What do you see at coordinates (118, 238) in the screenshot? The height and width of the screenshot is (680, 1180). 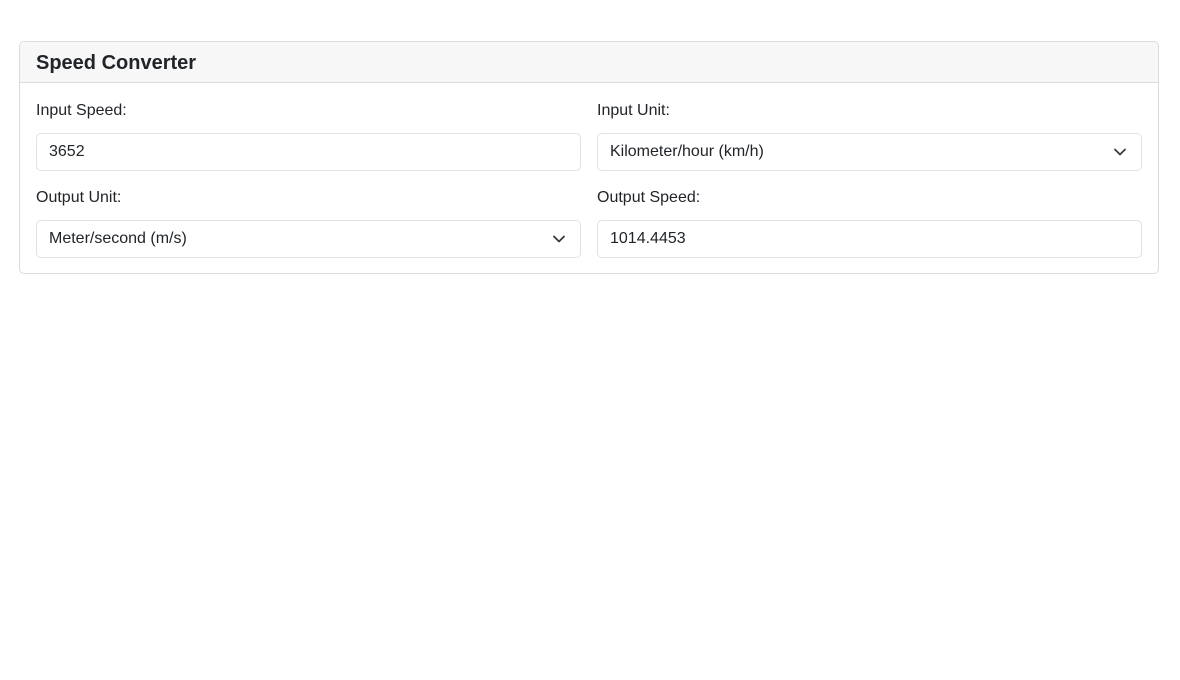 I see `output-unit-selected: Meter/second (m/s)` at bounding box center [118, 238].